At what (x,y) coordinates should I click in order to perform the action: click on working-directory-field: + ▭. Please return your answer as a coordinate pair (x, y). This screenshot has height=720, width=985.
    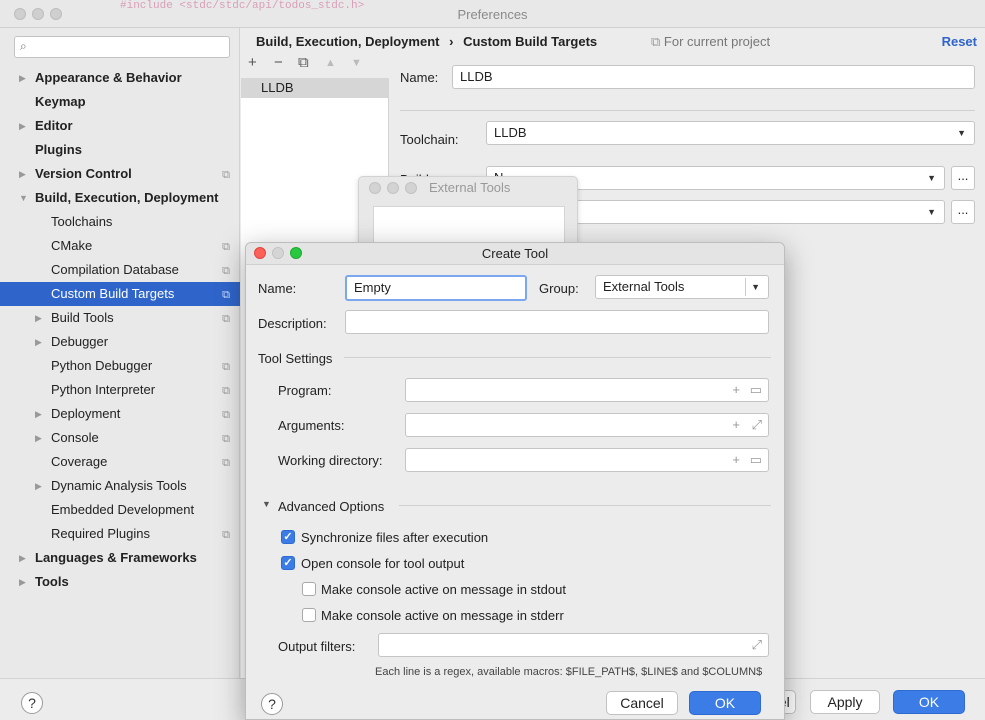
    Looking at the image, I should click on (587, 460).